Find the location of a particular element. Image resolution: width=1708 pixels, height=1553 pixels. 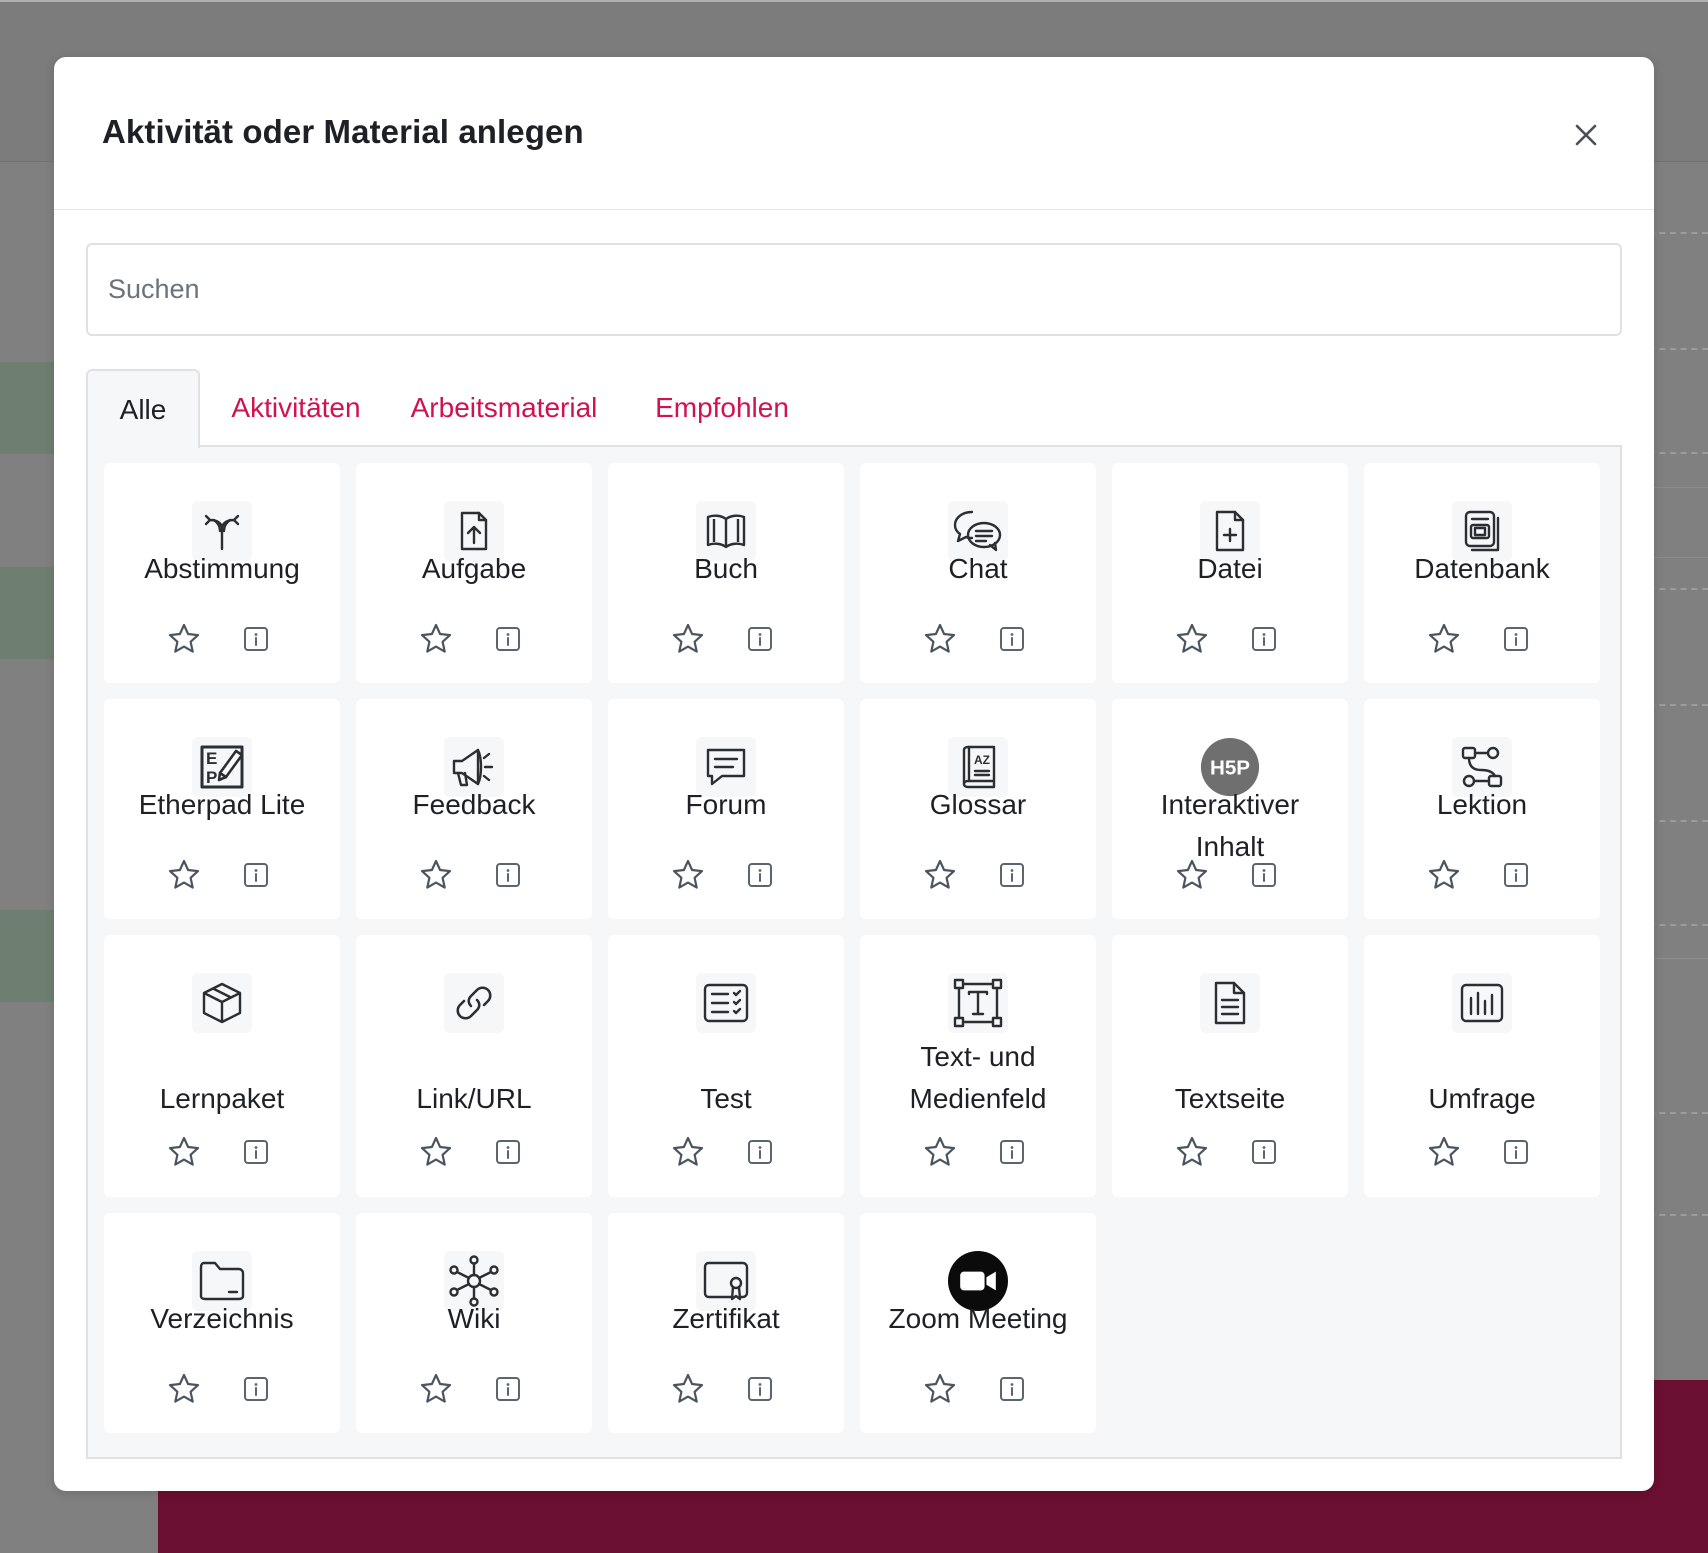

activity-card: Lektion is located at coordinates (1482, 809).